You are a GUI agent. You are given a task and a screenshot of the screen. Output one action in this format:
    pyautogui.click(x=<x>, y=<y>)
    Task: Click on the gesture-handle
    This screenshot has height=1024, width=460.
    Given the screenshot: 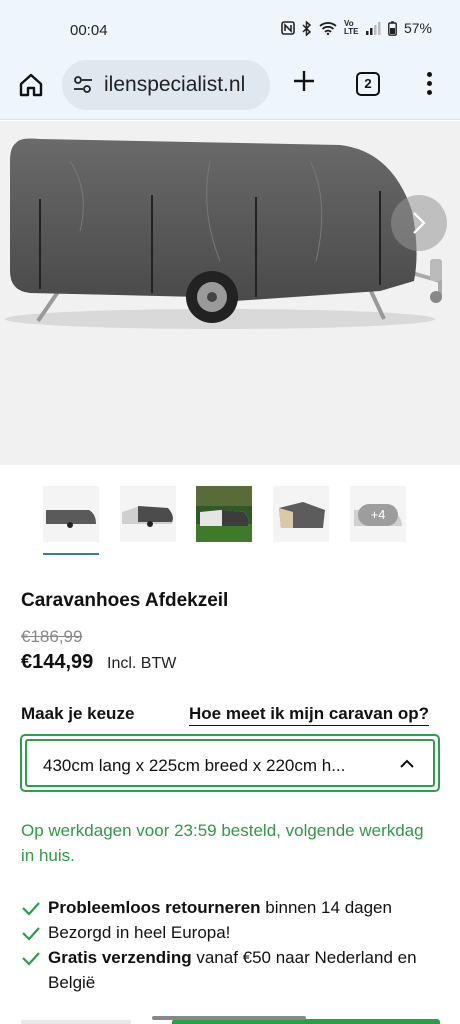 What is the action you would take?
    pyautogui.click(x=229, y=1018)
    